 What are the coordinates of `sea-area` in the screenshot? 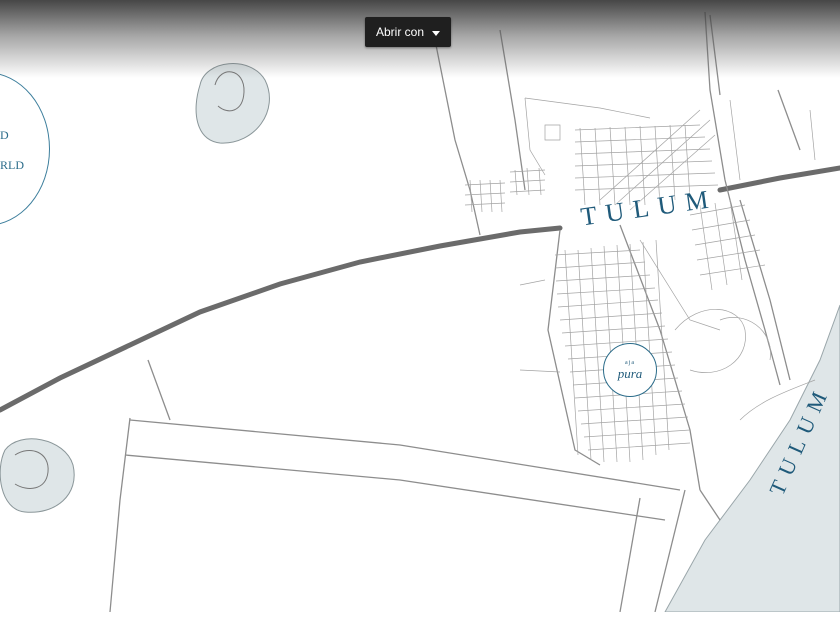 It's located at (752, 458).